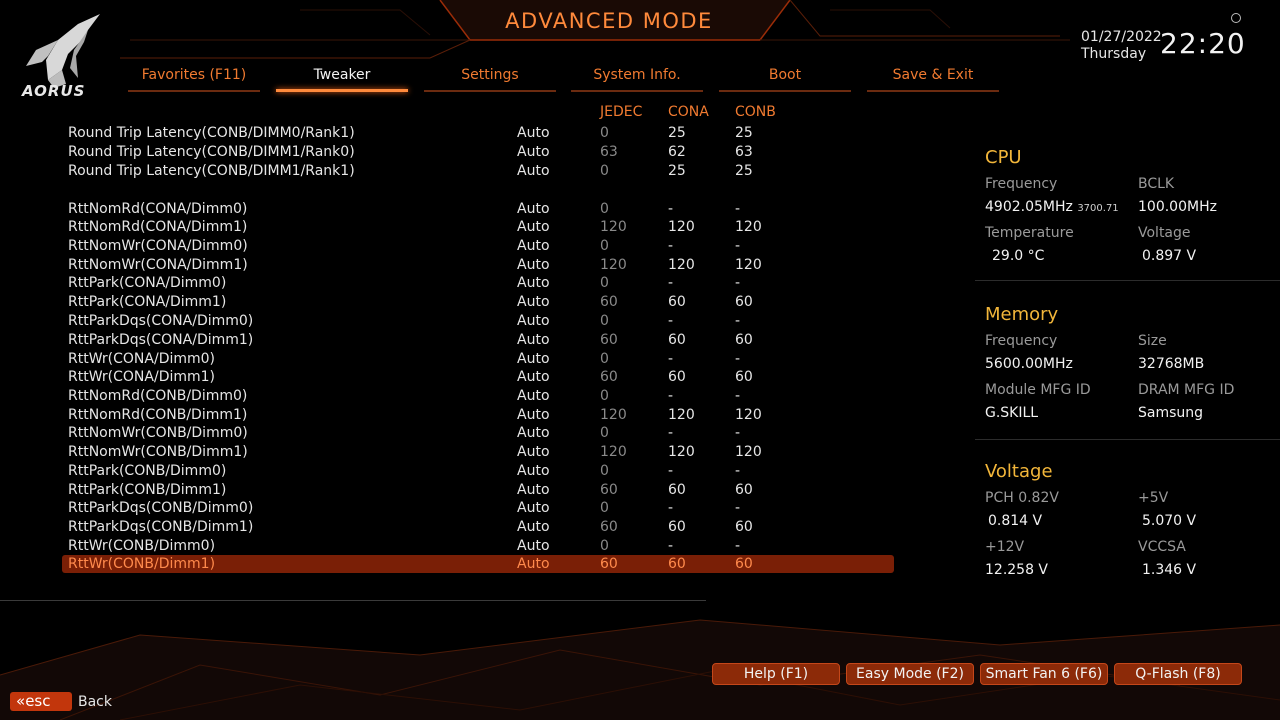 The image size is (1280, 720). I want to click on table-row: RttParkDqs(CONB/Dimm1) Auto 60 60 60, so click(478, 527).